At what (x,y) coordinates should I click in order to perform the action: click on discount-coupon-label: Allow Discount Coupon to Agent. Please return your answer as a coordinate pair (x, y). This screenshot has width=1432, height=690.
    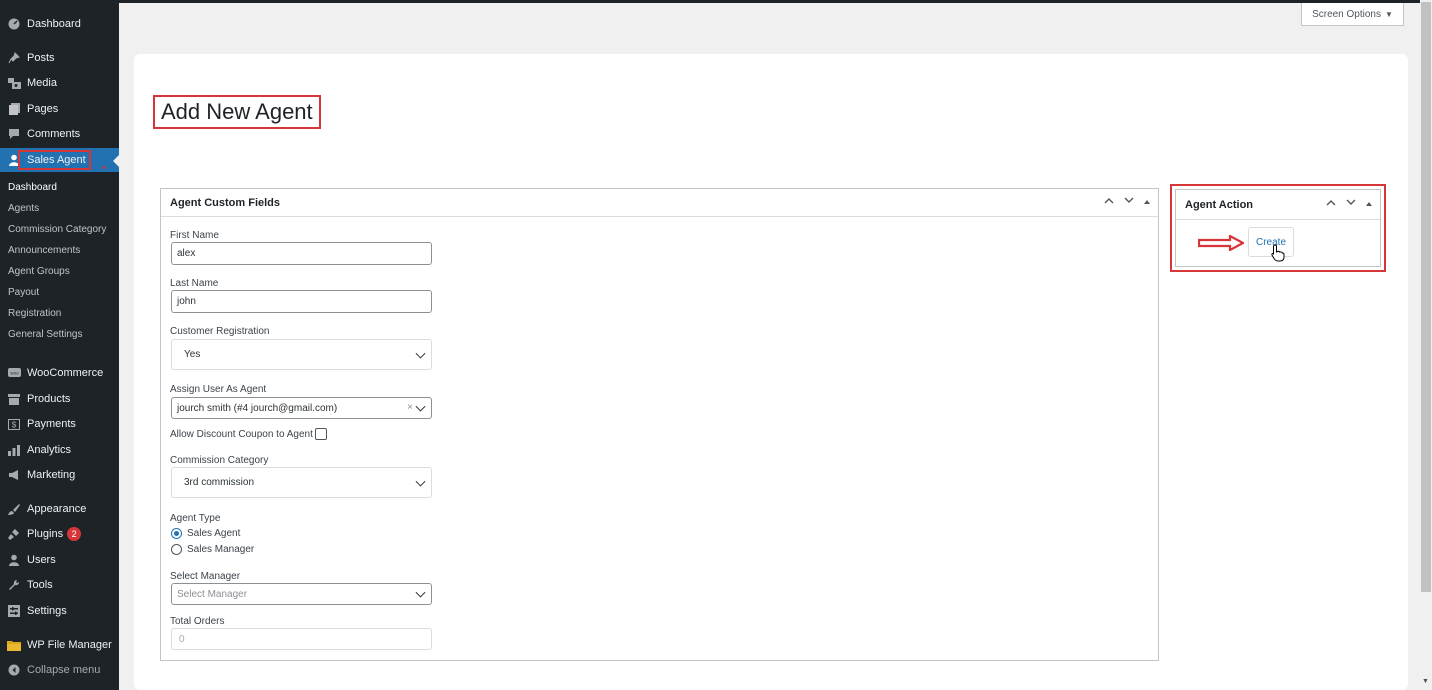
    Looking at the image, I should click on (241, 434).